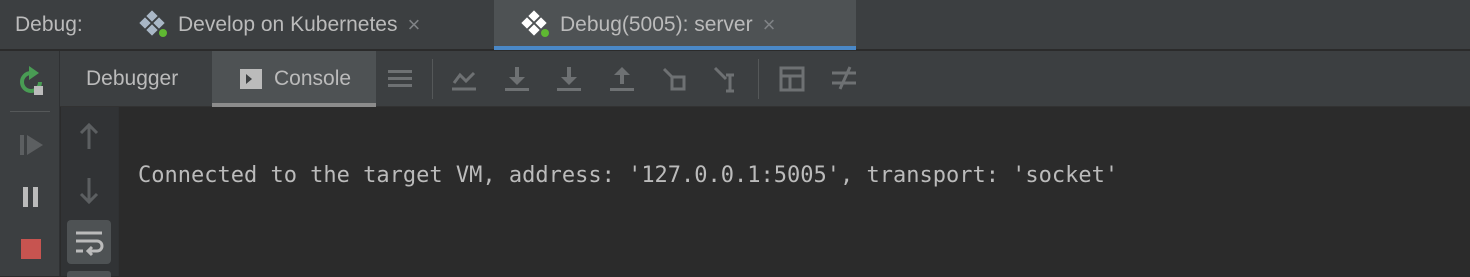  Describe the element at coordinates (400, 79) in the screenshot. I see `menu-icon` at that location.